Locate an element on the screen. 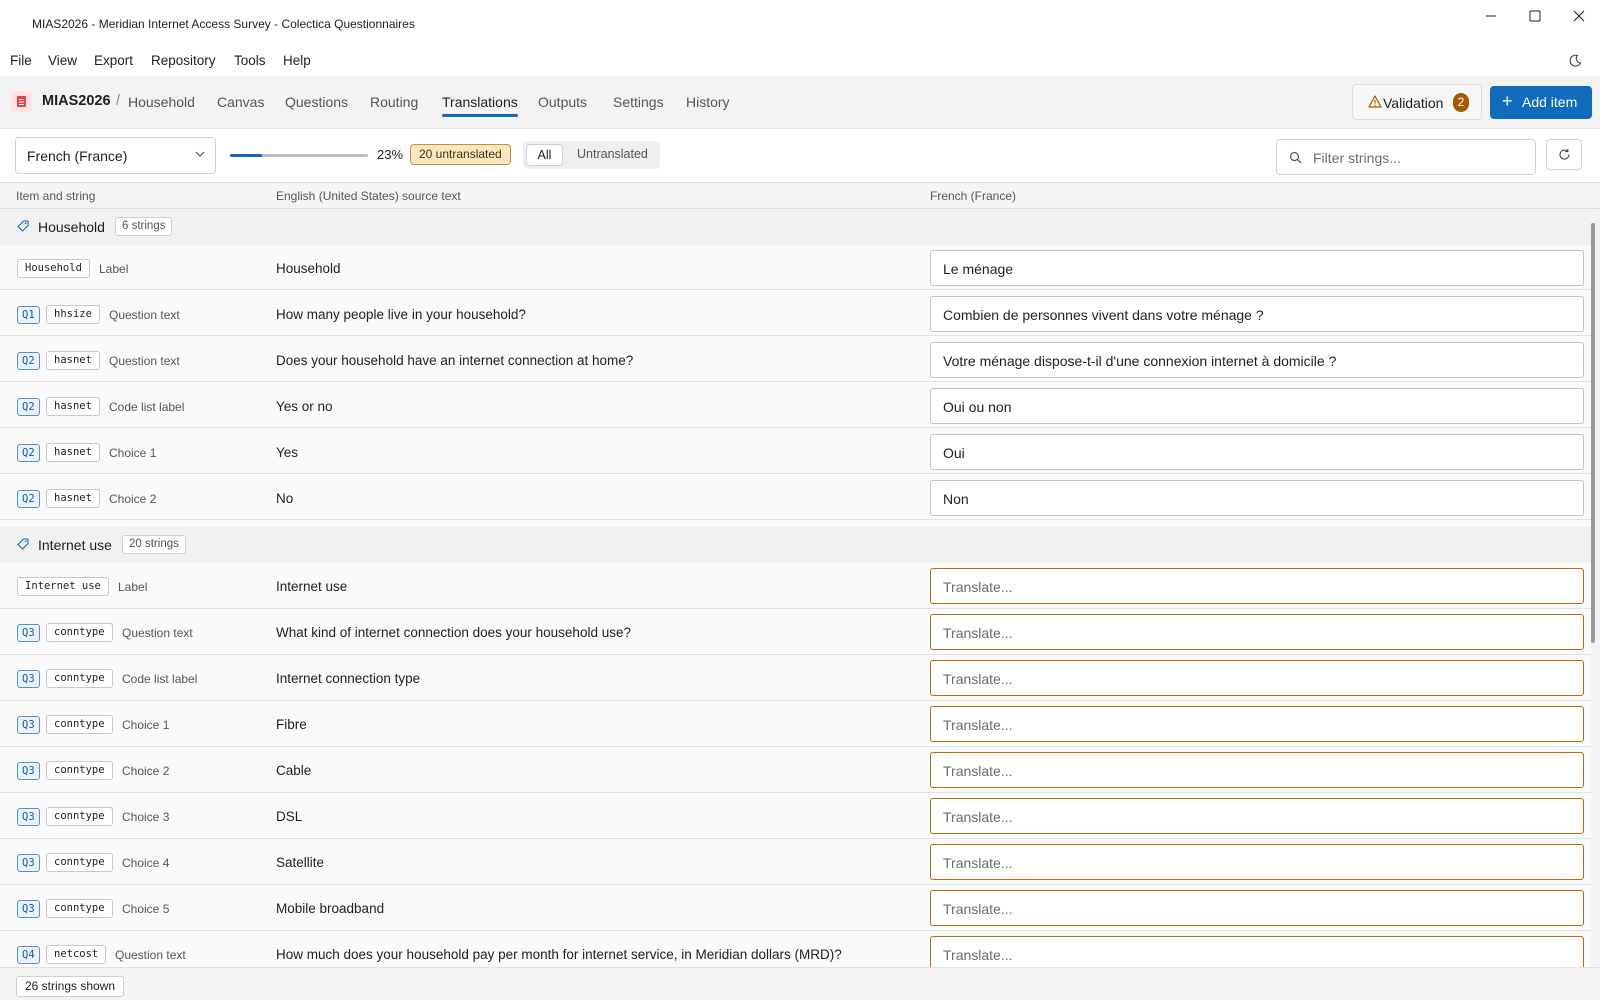 This screenshot has width=1600, height=1000. source-text: How many people live in your household? is located at coordinates (401, 314).